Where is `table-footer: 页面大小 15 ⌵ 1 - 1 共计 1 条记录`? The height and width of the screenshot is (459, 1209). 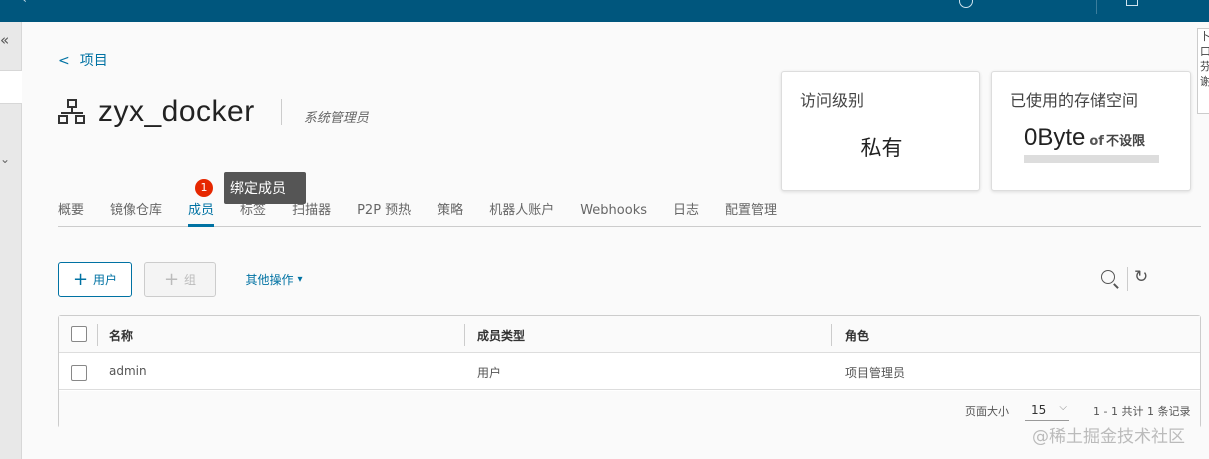
table-footer: 页面大小 15 ⌵ 1 - 1 共计 1 条记录 is located at coordinates (629, 409).